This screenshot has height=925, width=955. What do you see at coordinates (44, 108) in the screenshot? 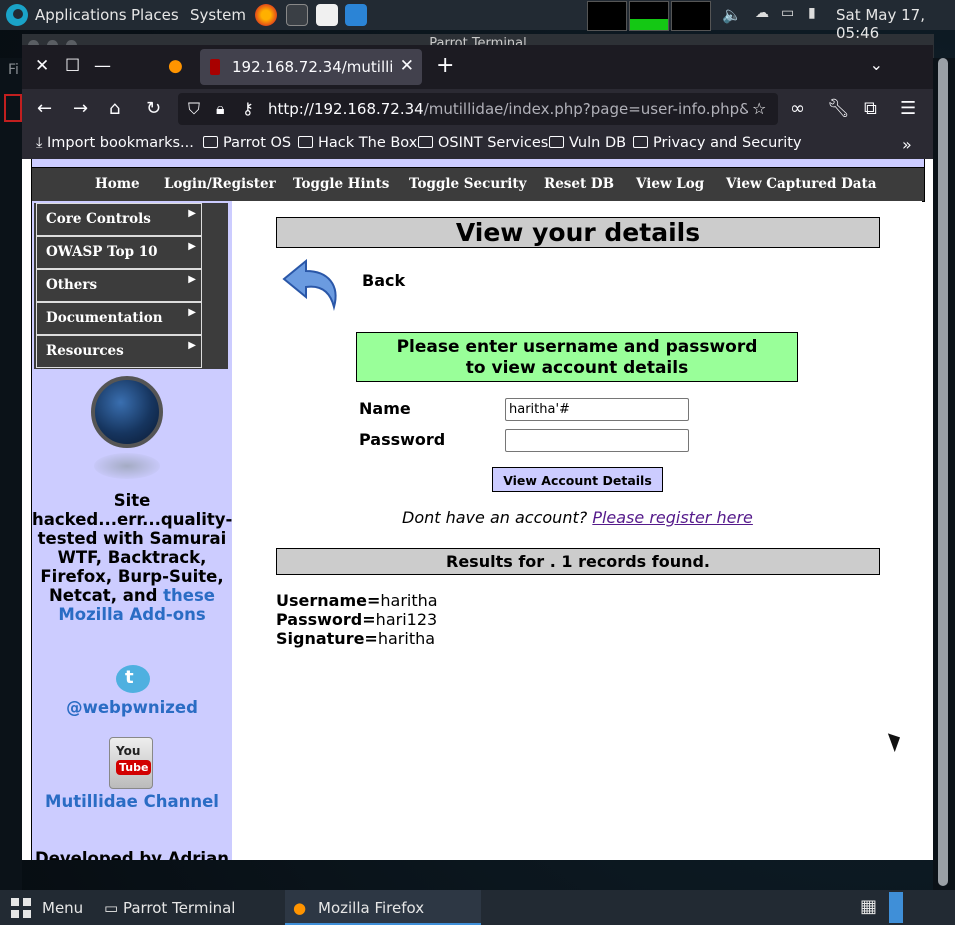
I see `back-icon: ←` at bounding box center [44, 108].